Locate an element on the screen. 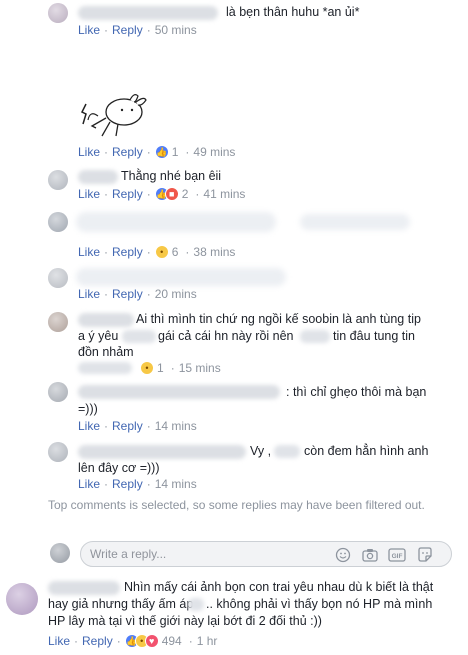 The width and height of the screenshot is (468, 655). comment-actions: Like · Reply · 20 mins is located at coordinates (137, 294).